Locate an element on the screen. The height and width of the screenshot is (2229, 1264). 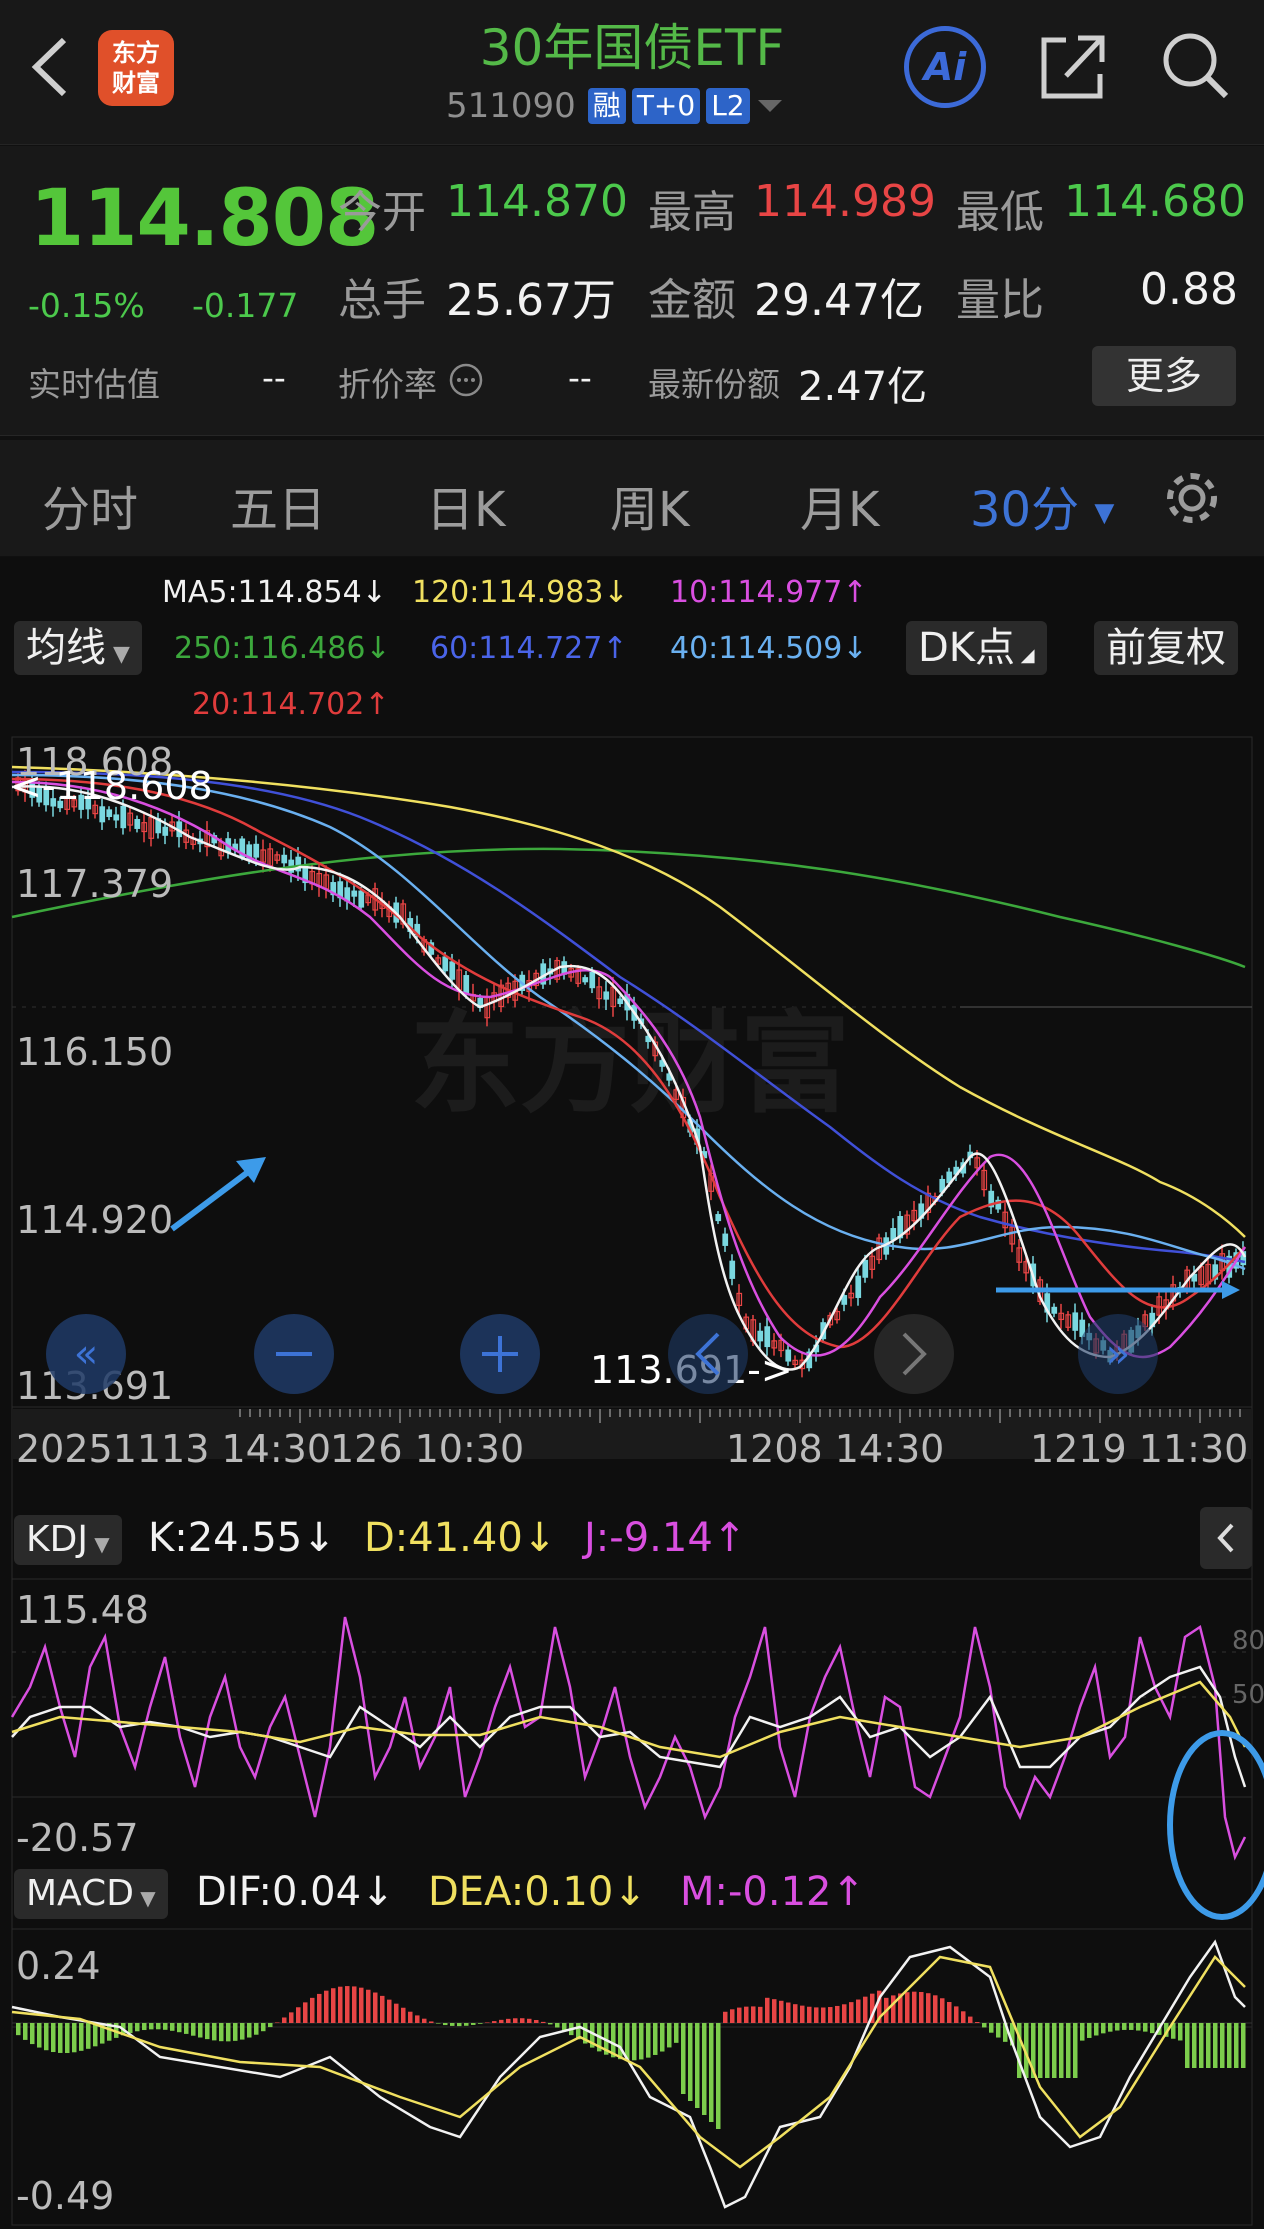
scroll-right-fast-button: » is located at coordinates (1118, 1354).